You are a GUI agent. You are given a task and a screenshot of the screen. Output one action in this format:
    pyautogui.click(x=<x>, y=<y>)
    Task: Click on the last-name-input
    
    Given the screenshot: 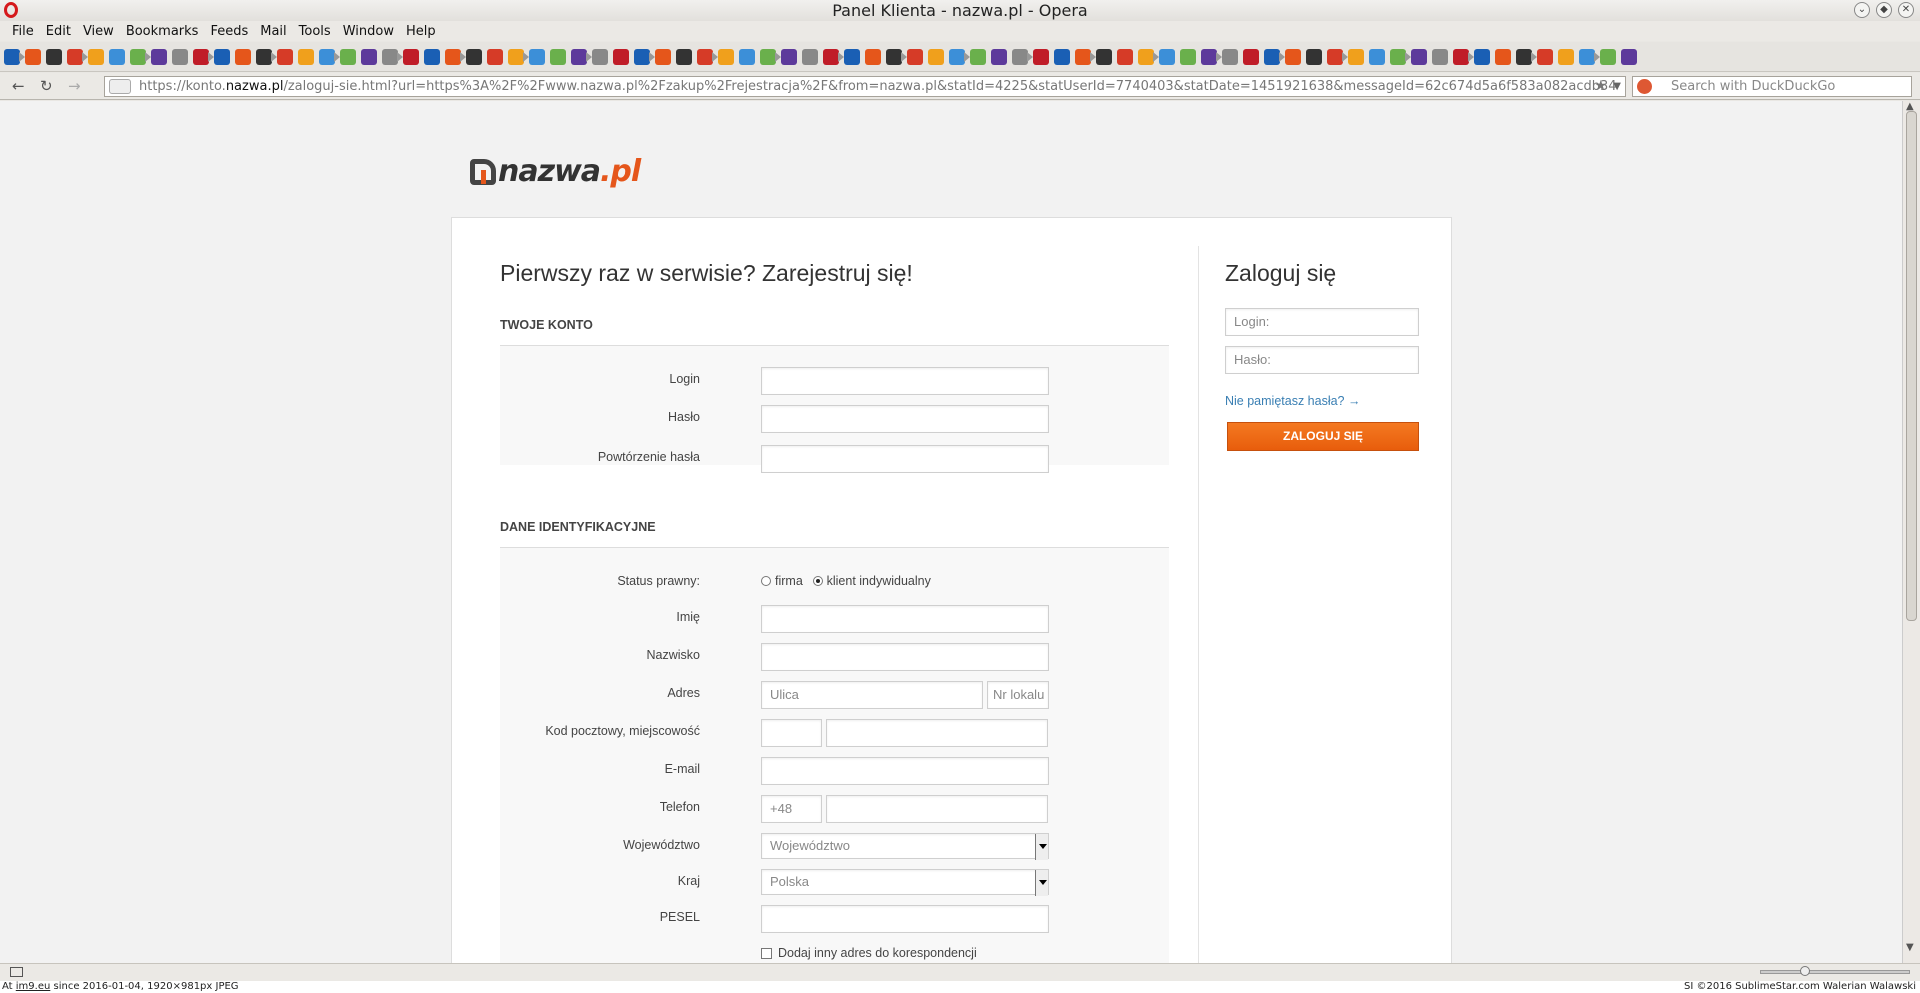 What is the action you would take?
    pyautogui.click(x=905, y=657)
    